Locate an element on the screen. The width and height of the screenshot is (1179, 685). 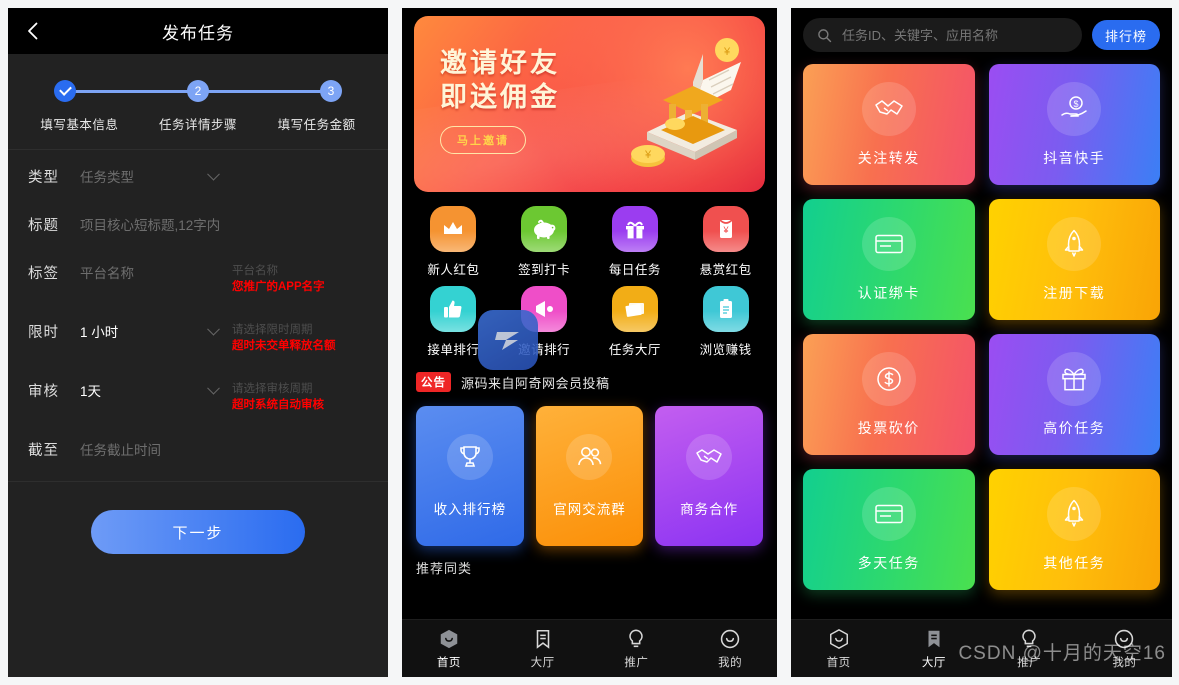
field-hint: 请选择审核周期 超时系统自动审核 is located at coordinates (302, 397).